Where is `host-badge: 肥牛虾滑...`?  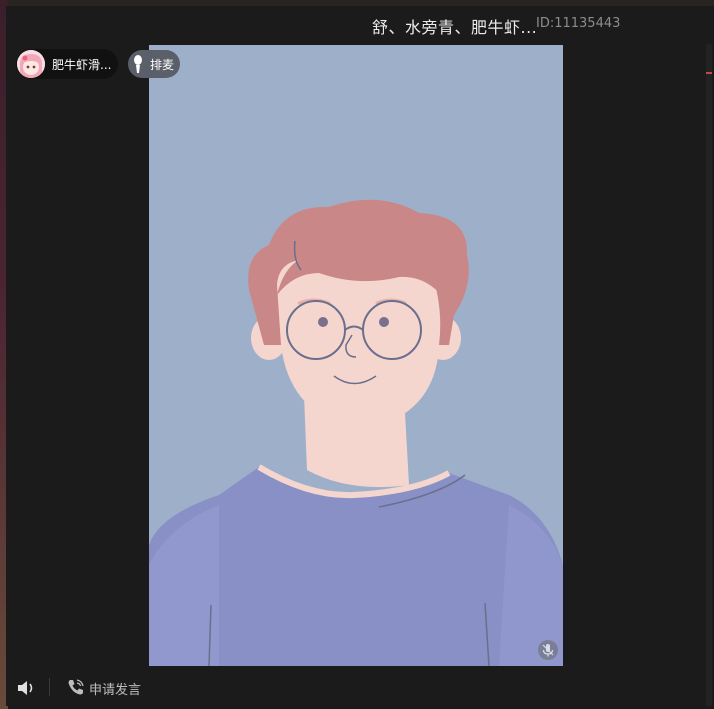
host-badge: 肥牛虾滑... is located at coordinates (67, 64).